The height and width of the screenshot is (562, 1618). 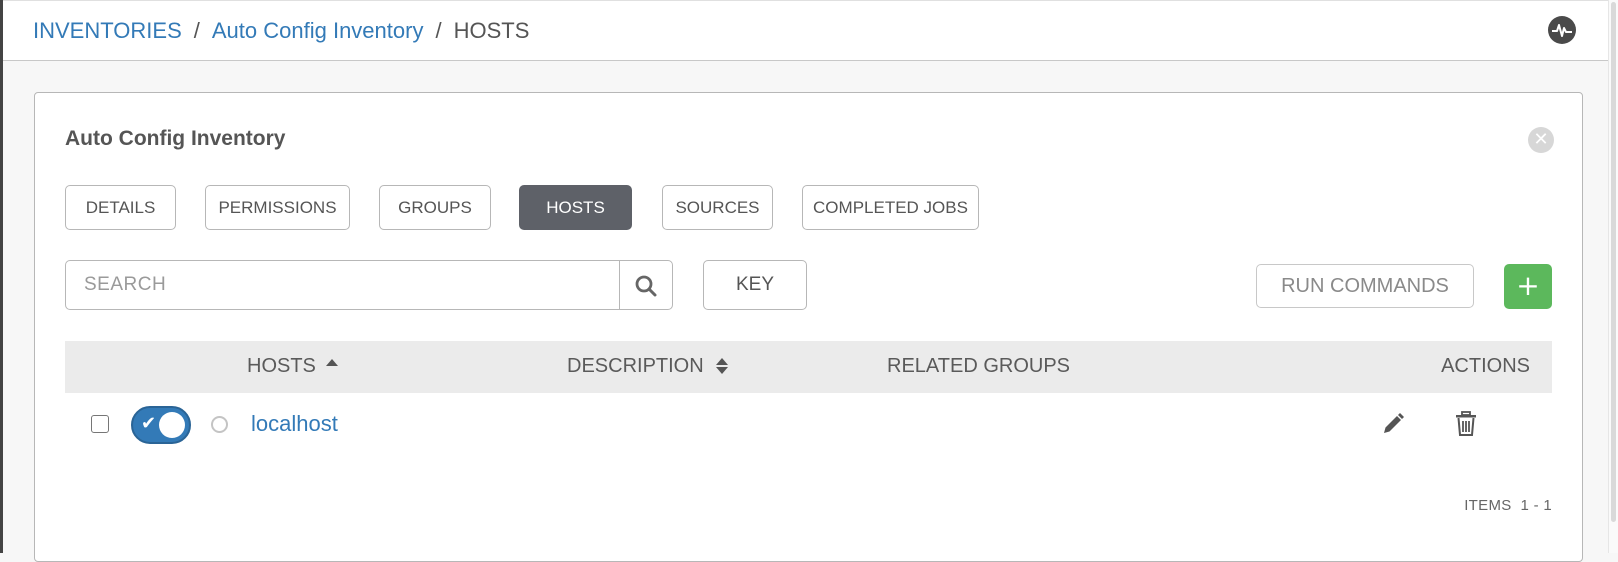 What do you see at coordinates (1613, 262) in the screenshot?
I see `scrollbar-thumb` at bounding box center [1613, 262].